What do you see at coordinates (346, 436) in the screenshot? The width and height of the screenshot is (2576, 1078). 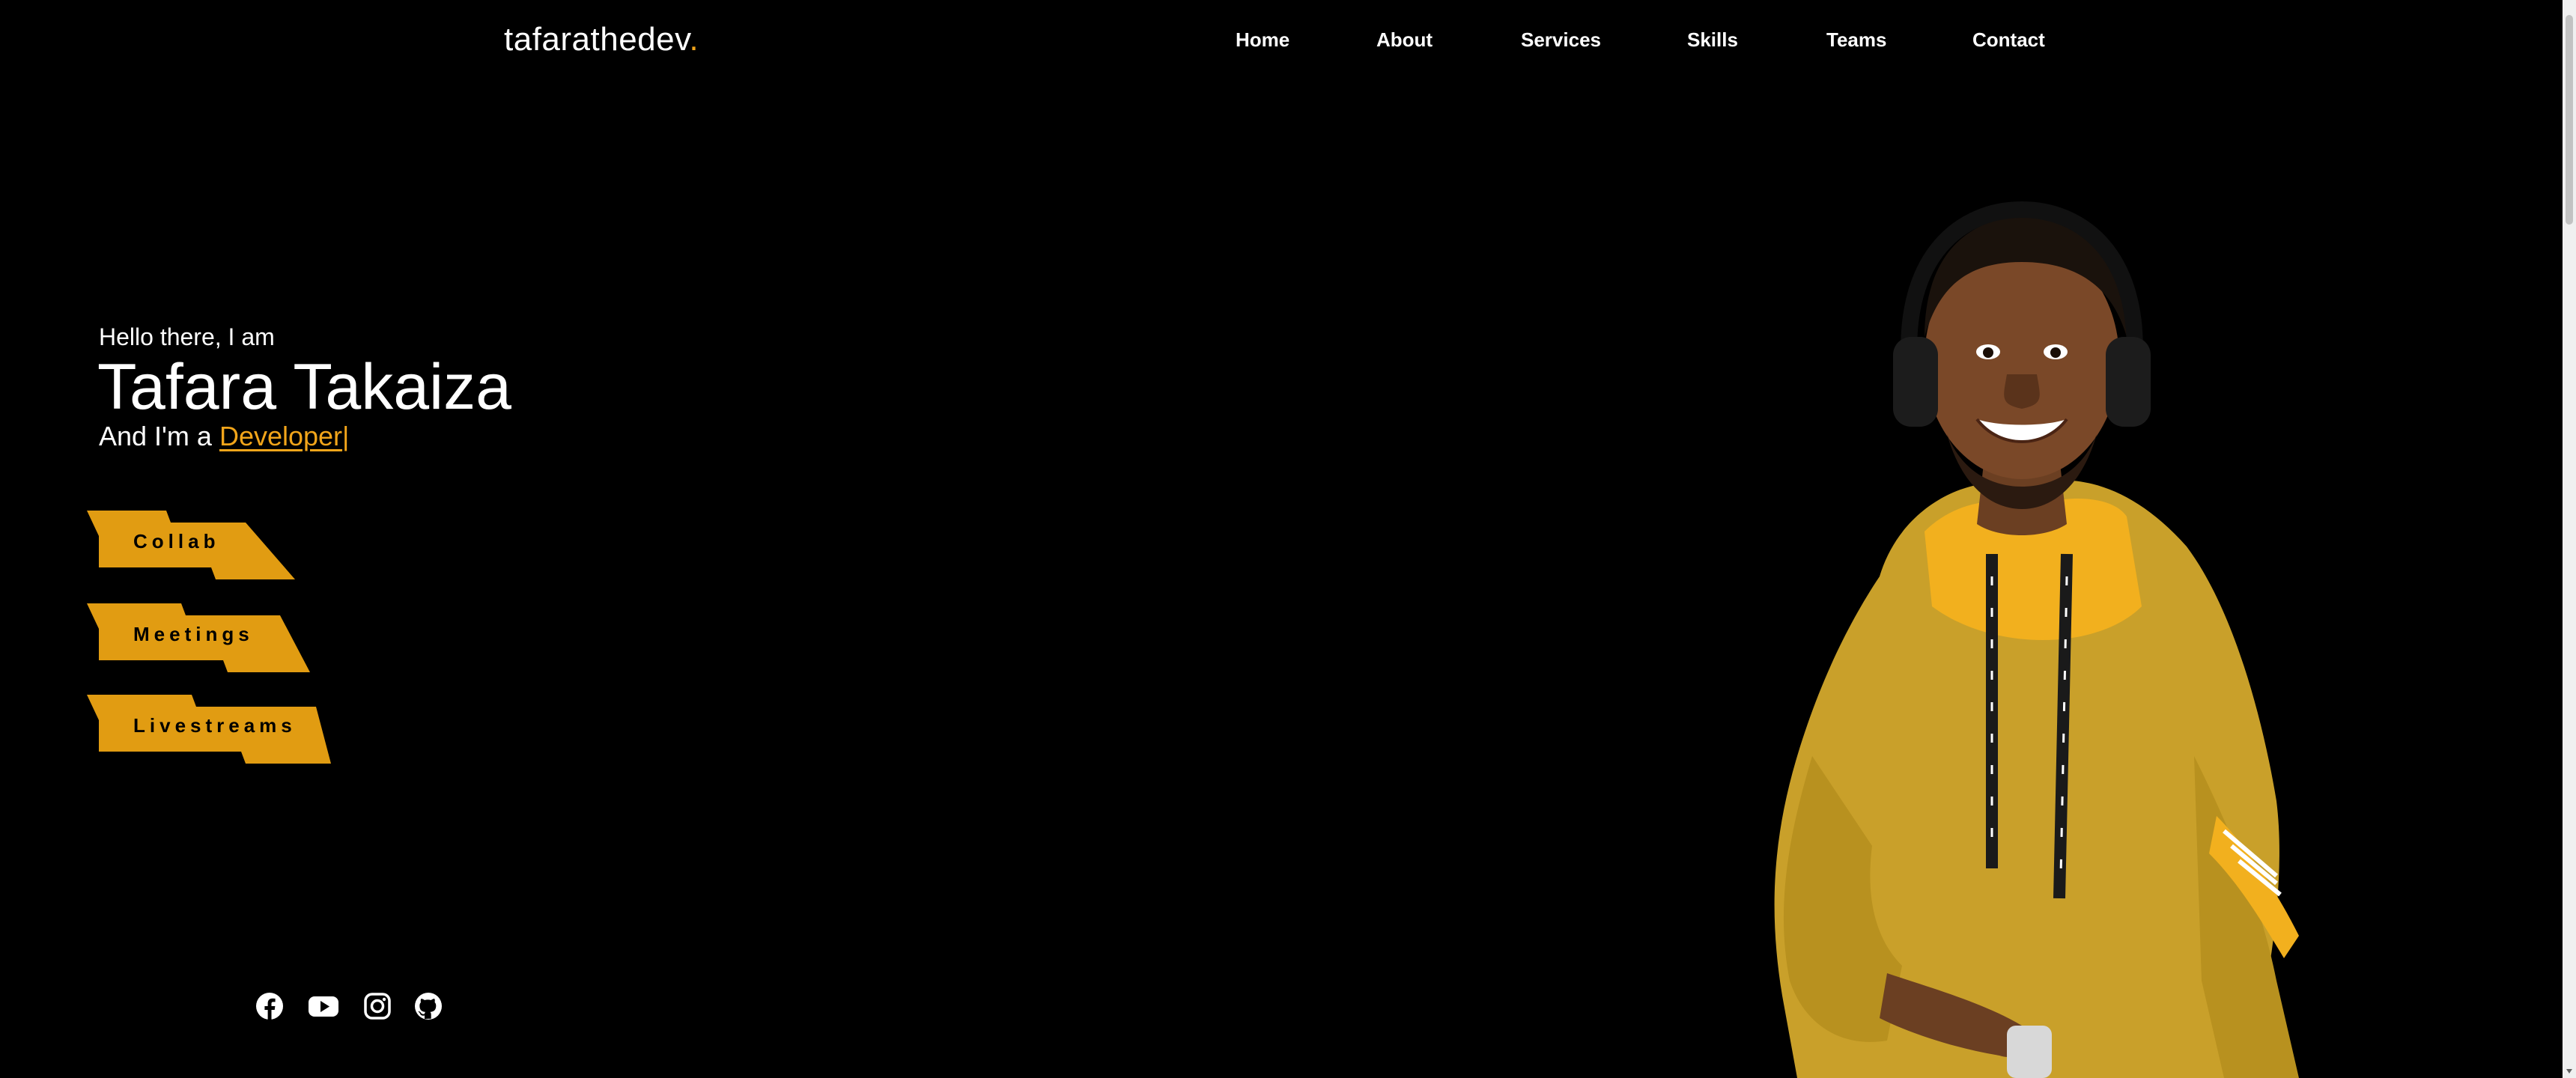 I see `typing-cursor: |` at bounding box center [346, 436].